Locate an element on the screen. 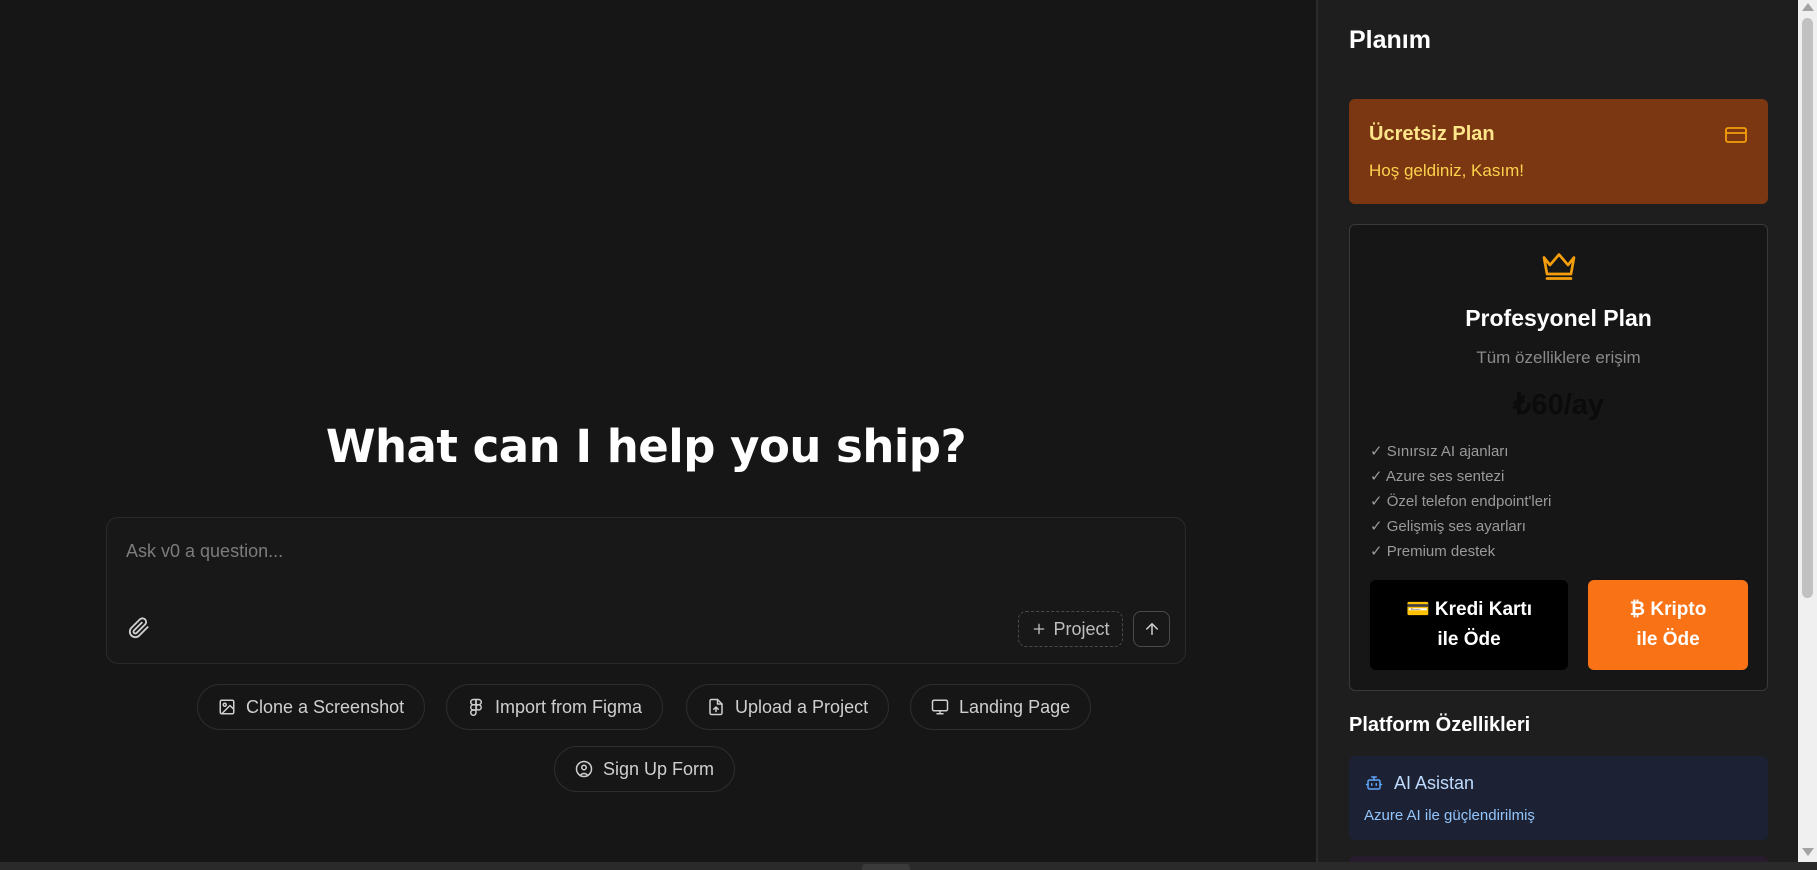 Image resolution: width=1817 pixels, height=870 pixels. plus-icon is located at coordinates (1039, 629).